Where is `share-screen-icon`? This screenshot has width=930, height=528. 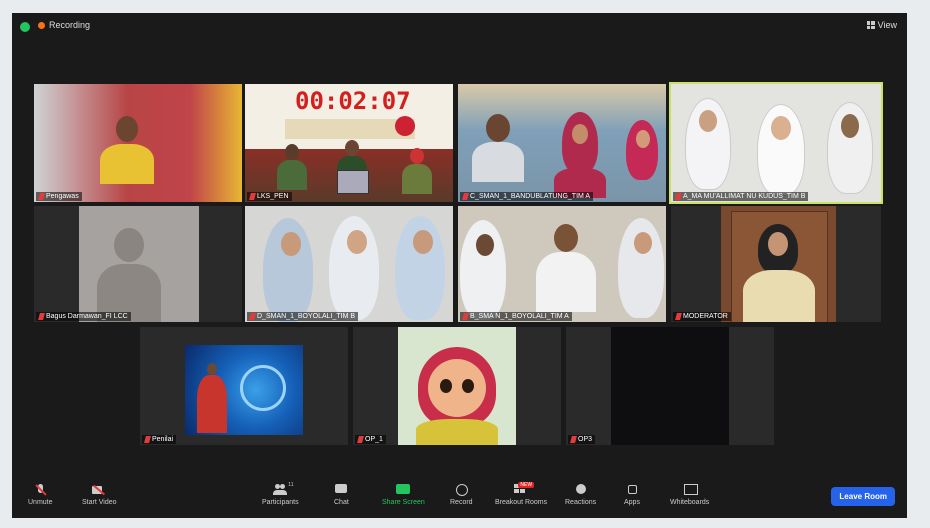
share-screen-icon is located at coordinates (403, 490).